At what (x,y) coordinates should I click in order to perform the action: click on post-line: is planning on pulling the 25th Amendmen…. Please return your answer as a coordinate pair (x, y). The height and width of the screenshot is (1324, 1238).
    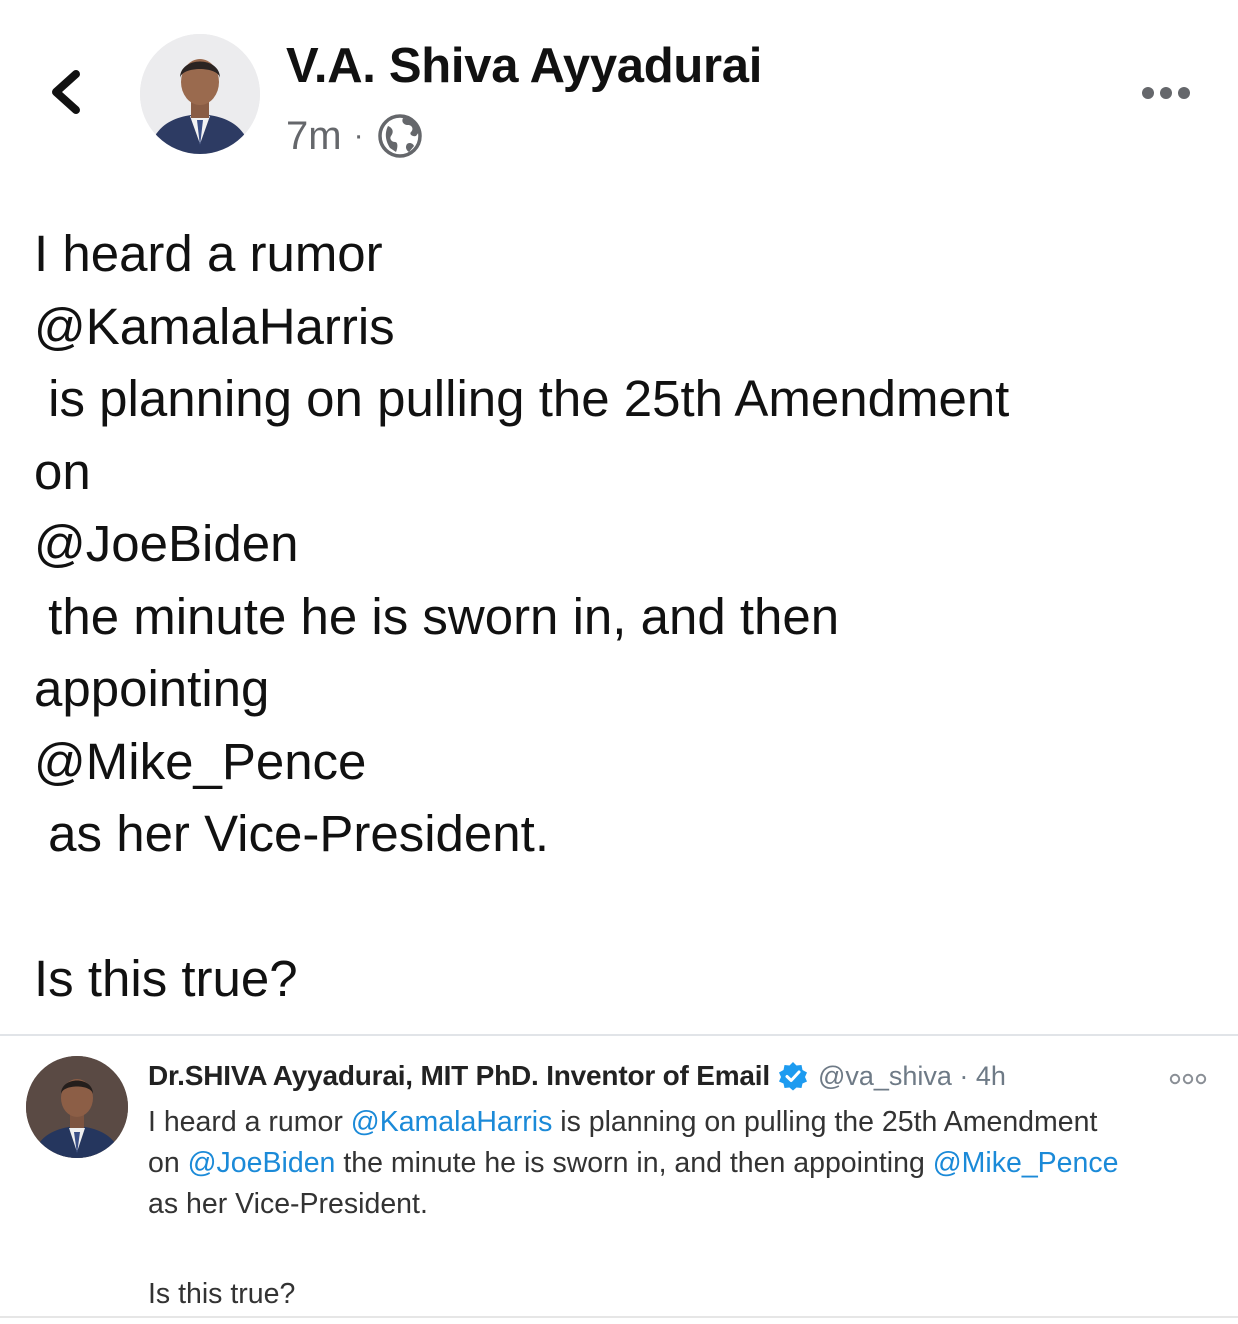
    Looking at the image, I should click on (522, 398).